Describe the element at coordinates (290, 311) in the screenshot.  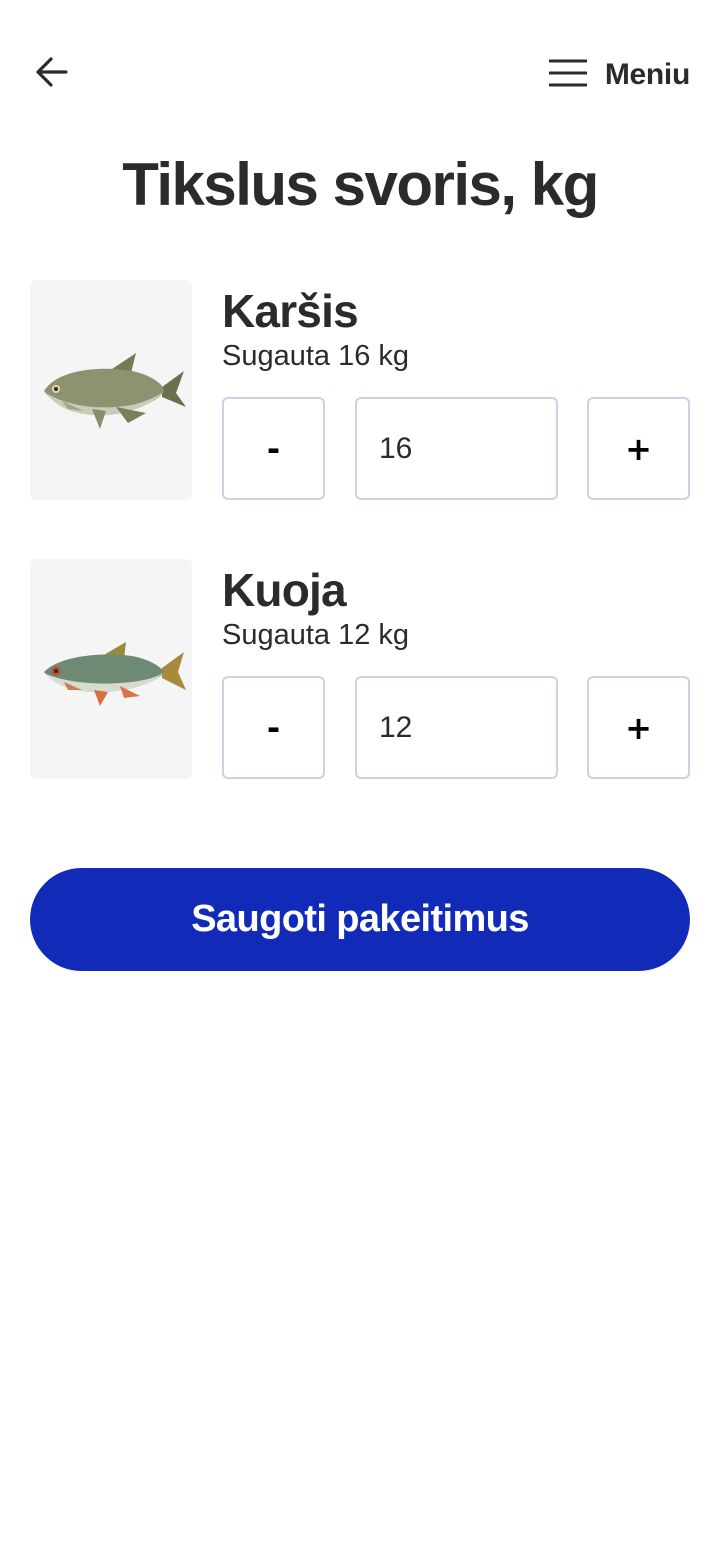
I see `fish-name: Karšis` at that location.